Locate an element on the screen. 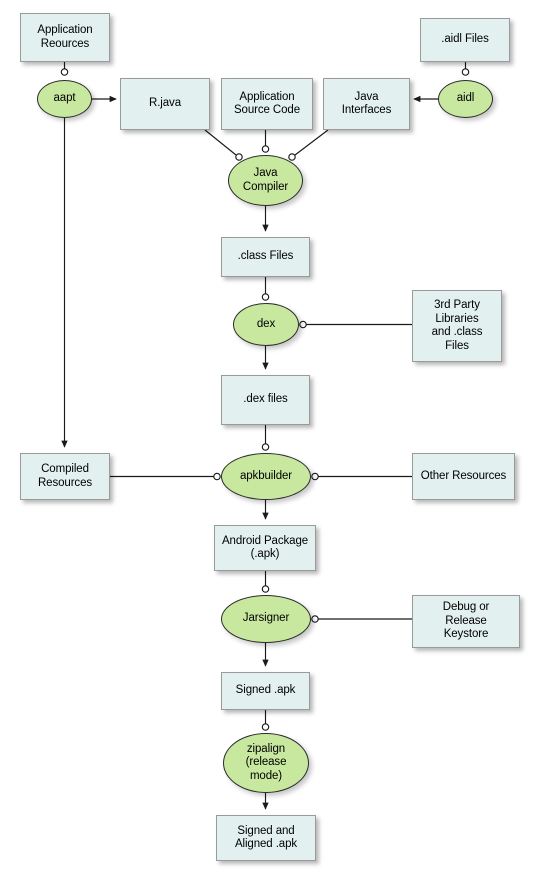 The width and height of the screenshot is (536, 882). node-dex-files: .dex files is located at coordinates (265, 400).